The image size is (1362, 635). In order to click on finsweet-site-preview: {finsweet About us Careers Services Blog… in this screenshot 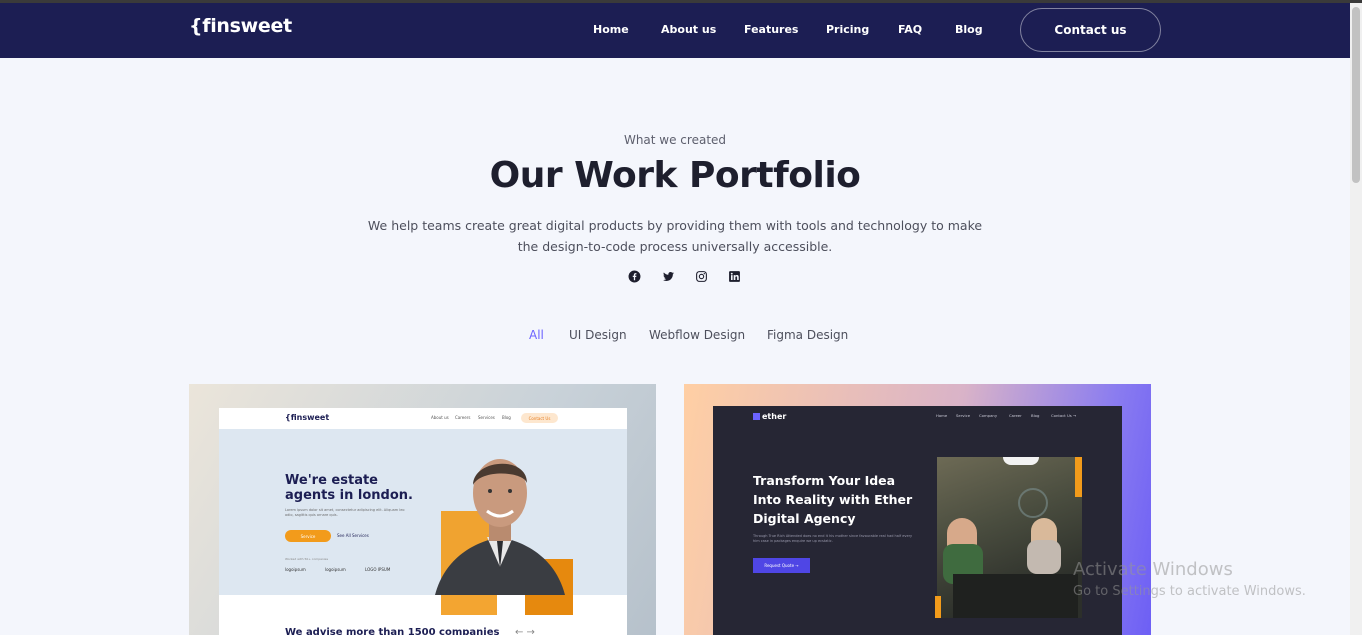, I will do `click(423, 521)`.